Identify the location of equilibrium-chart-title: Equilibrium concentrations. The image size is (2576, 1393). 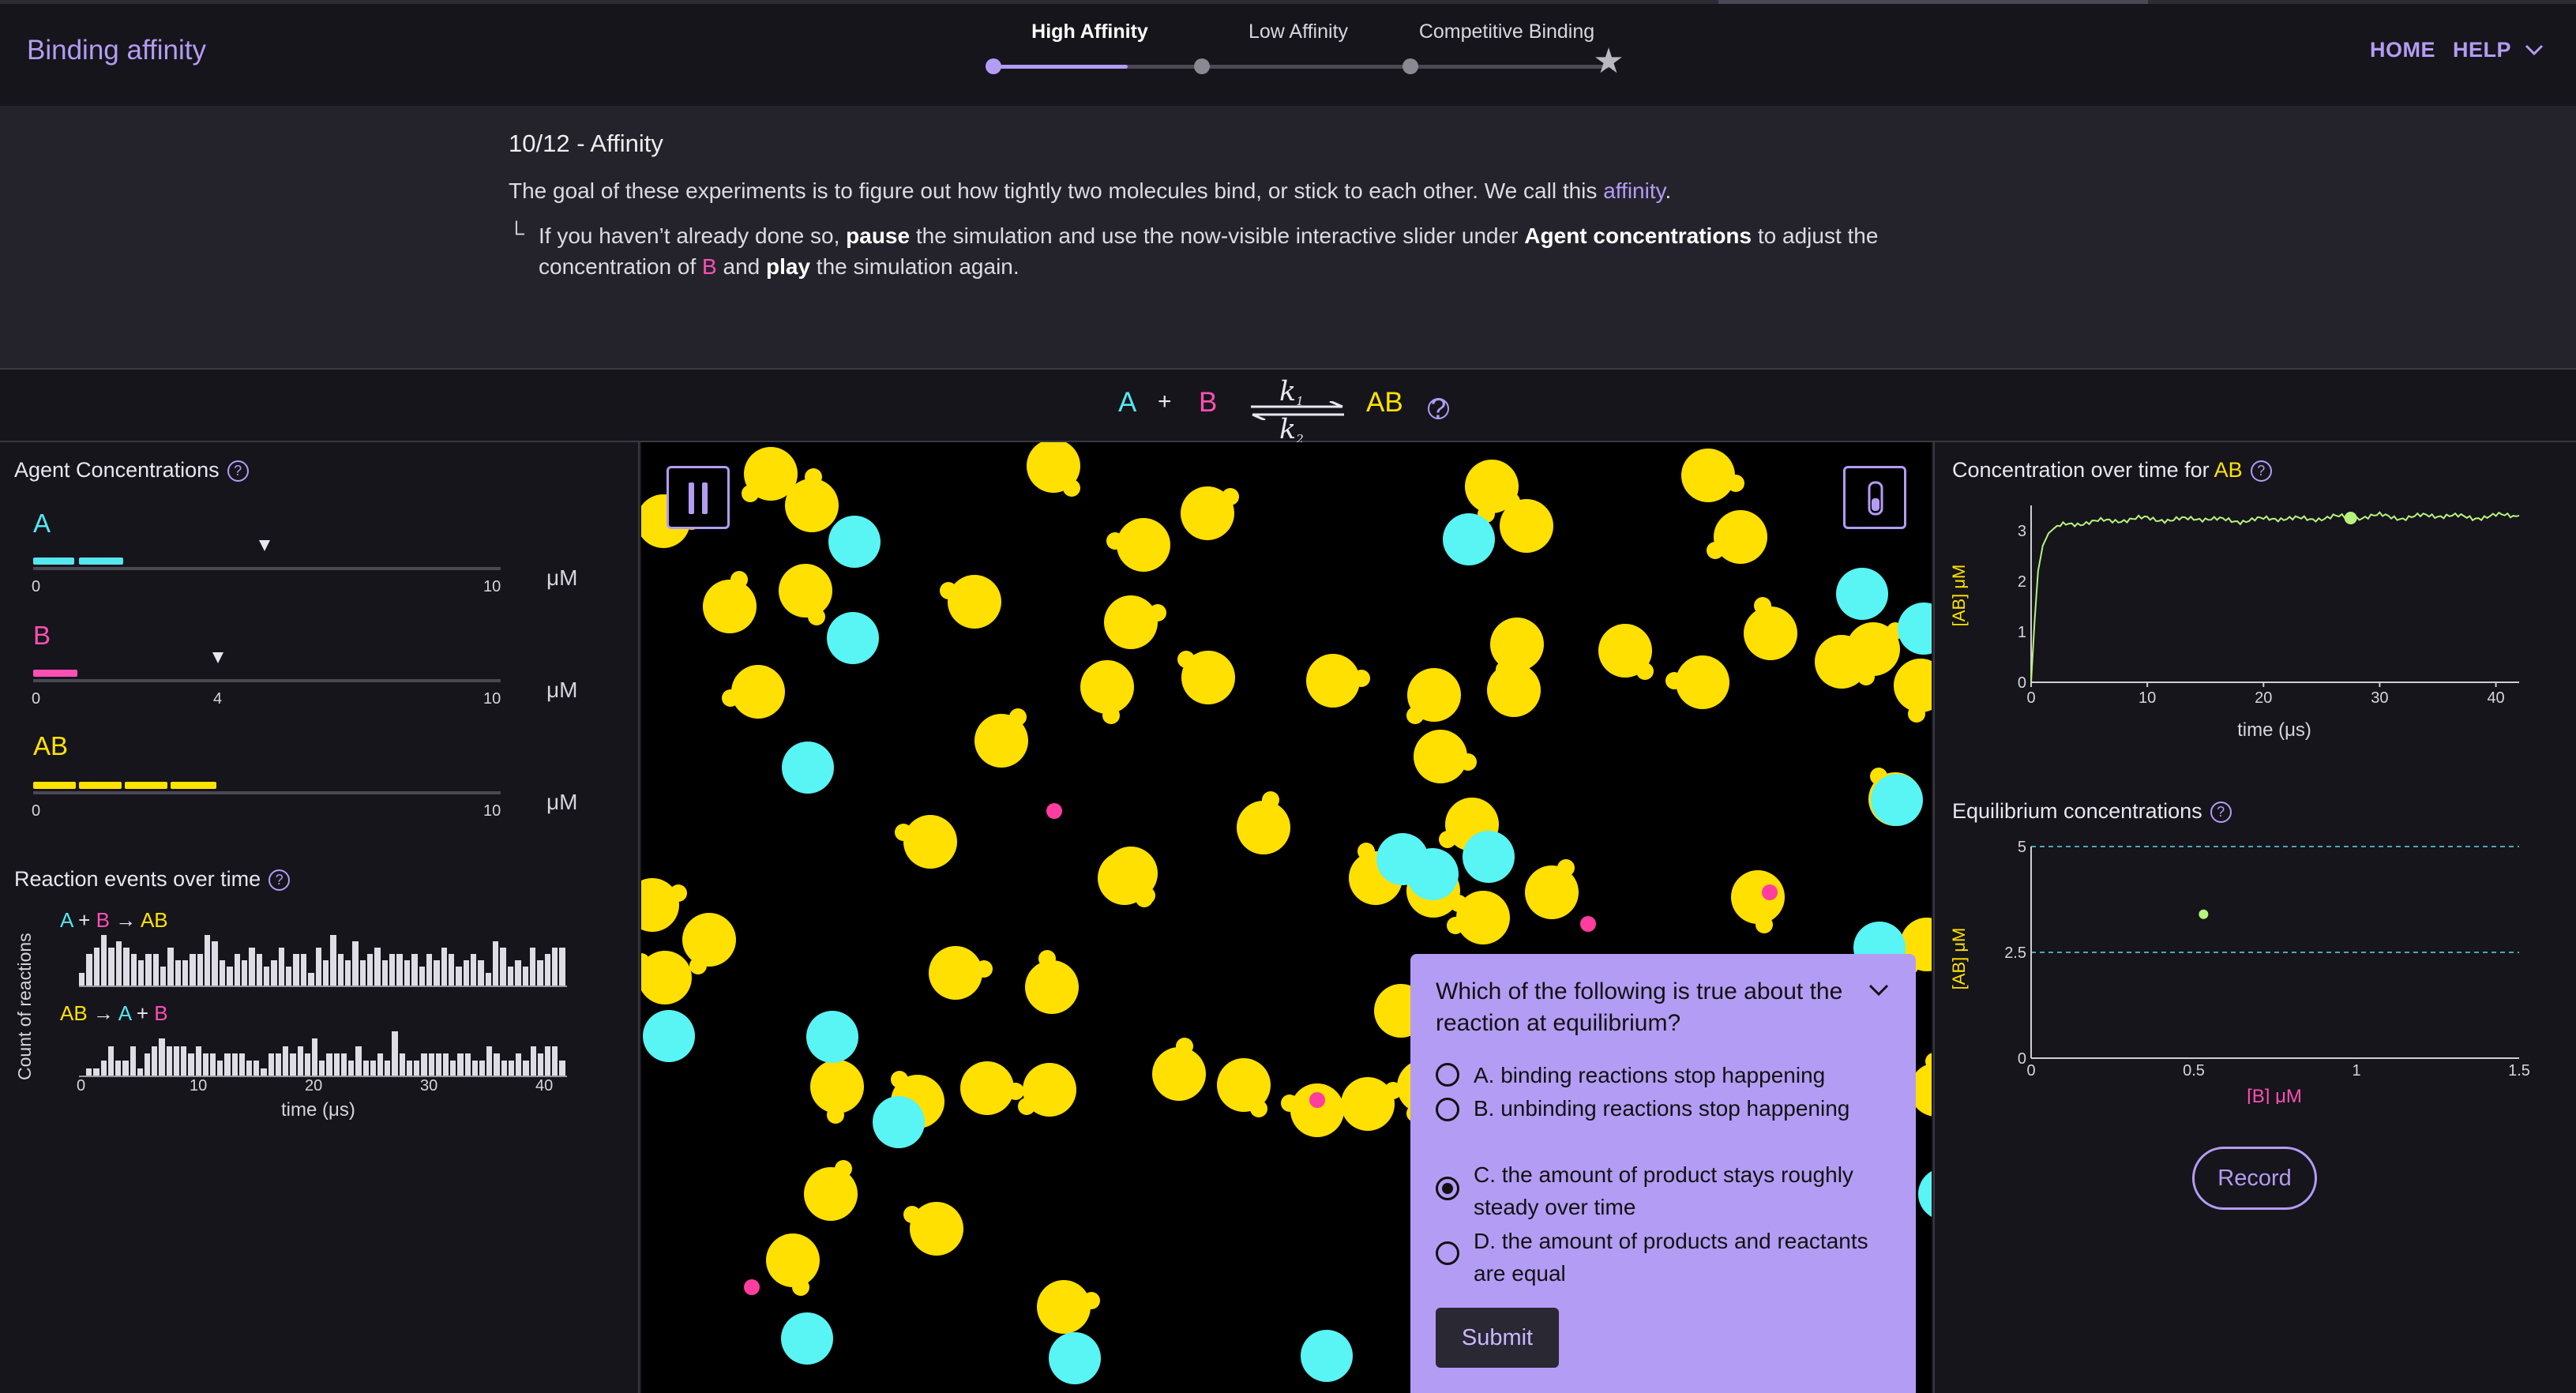
(2077, 811).